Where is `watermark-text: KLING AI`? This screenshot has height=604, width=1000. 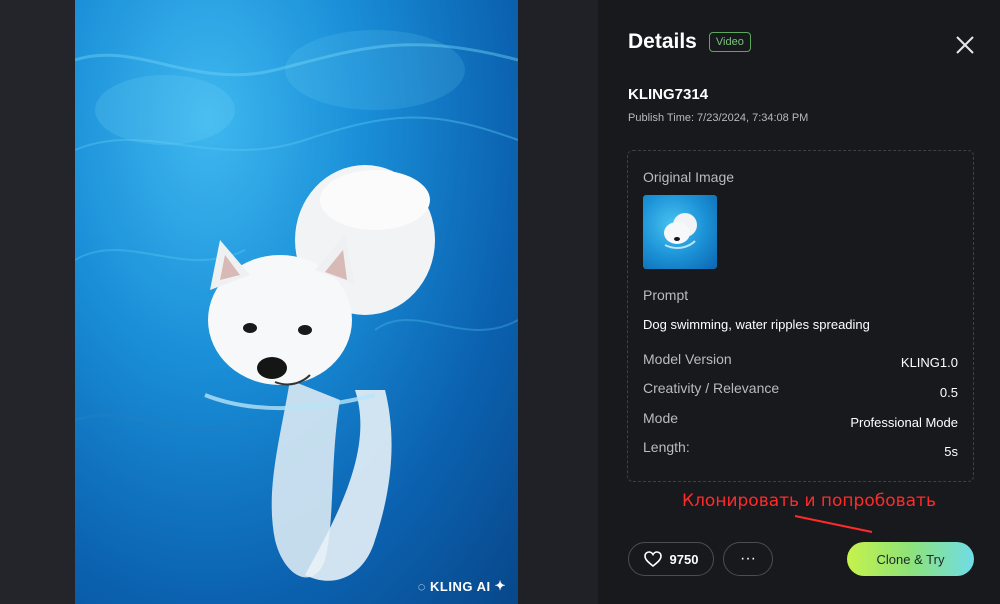
watermark-text: KLING AI is located at coordinates (460, 586).